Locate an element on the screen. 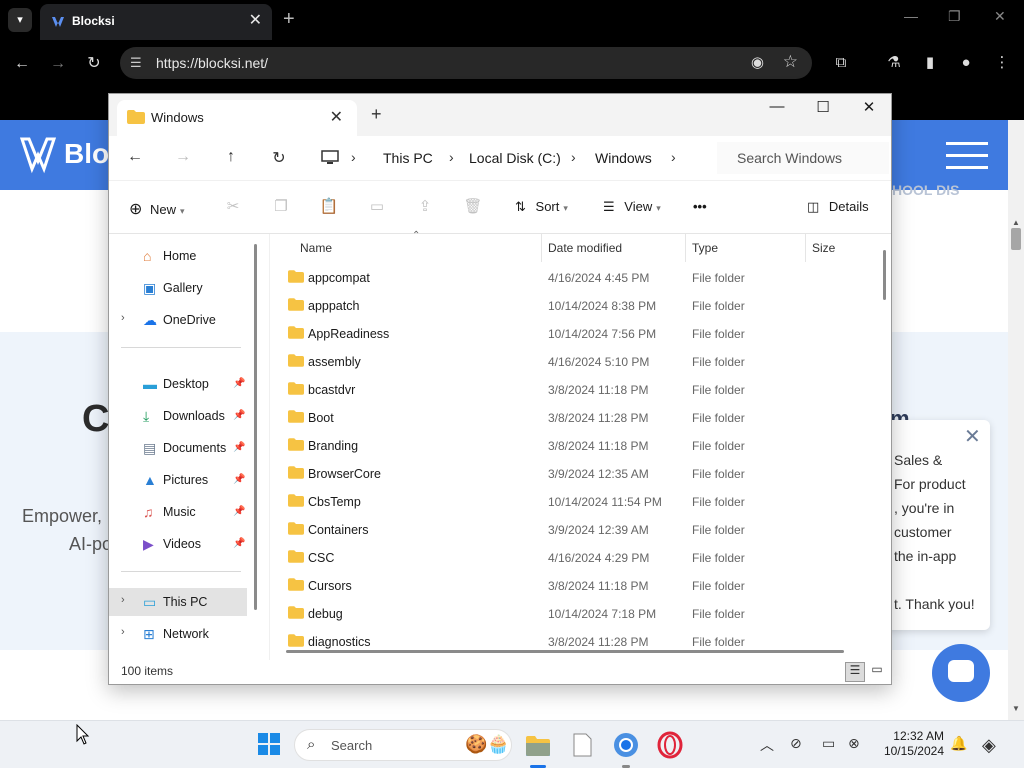 Image resolution: width=1024 pixels, height=768 pixels. scroll-up-arrow-icon: ▲ is located at coordinates (1016, 222).